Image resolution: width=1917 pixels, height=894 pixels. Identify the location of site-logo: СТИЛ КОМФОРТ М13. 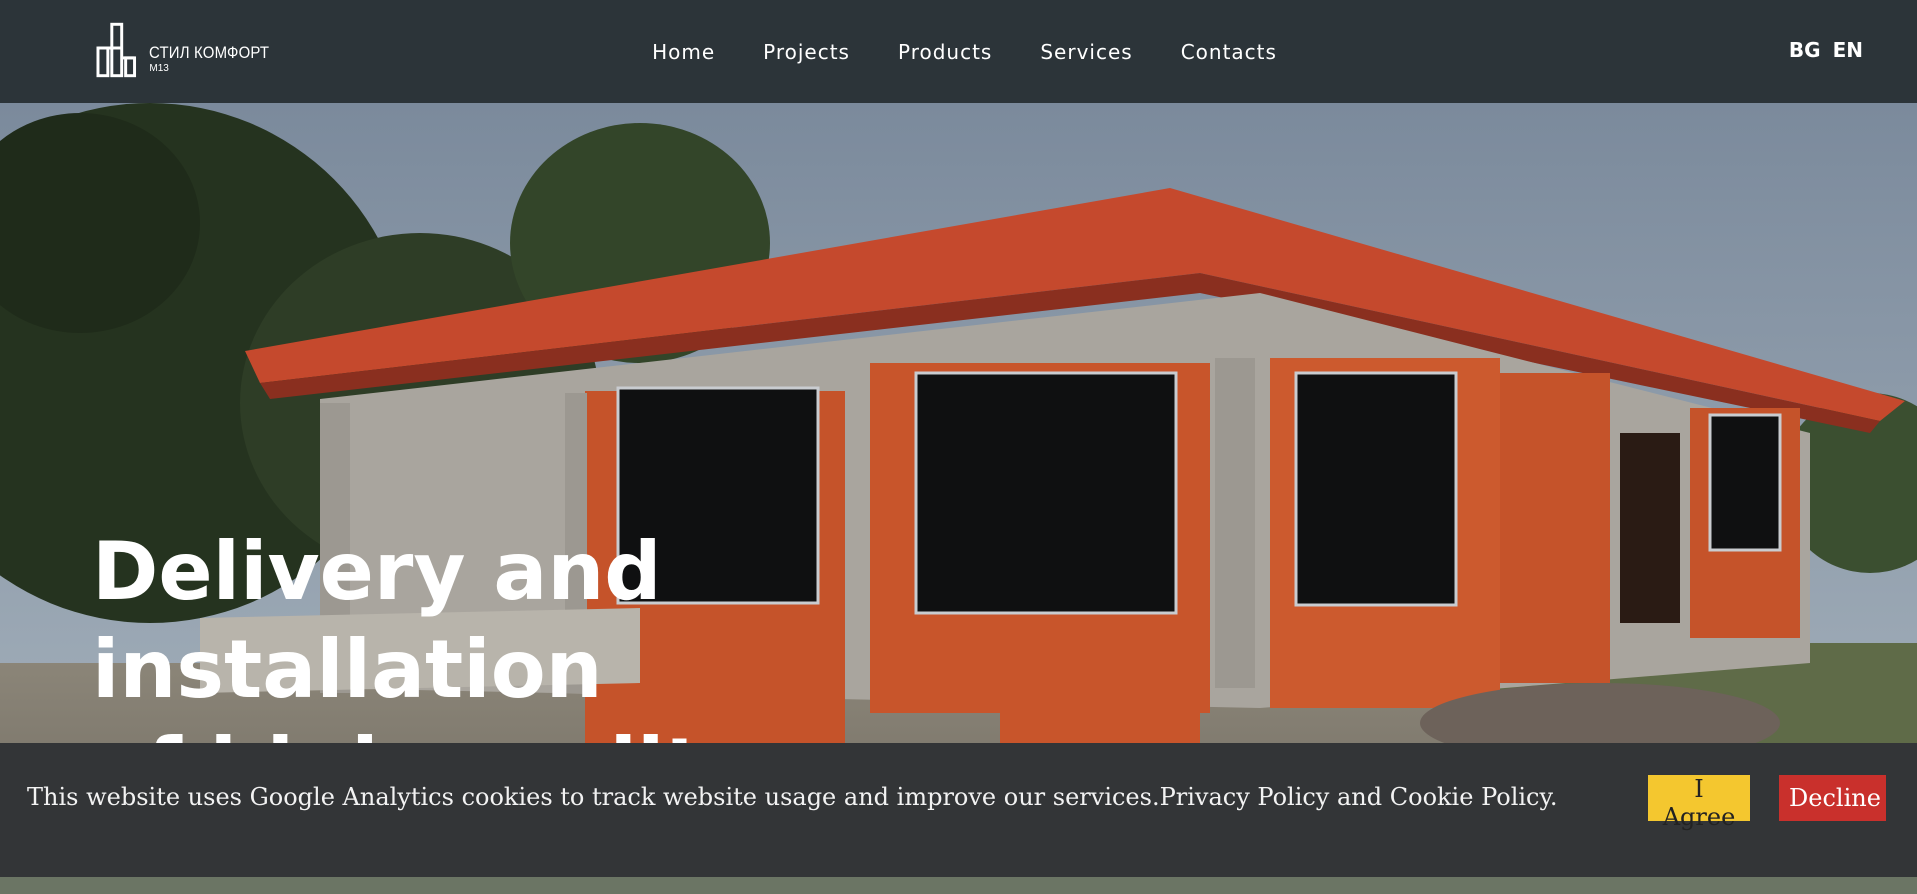
(191, 50).